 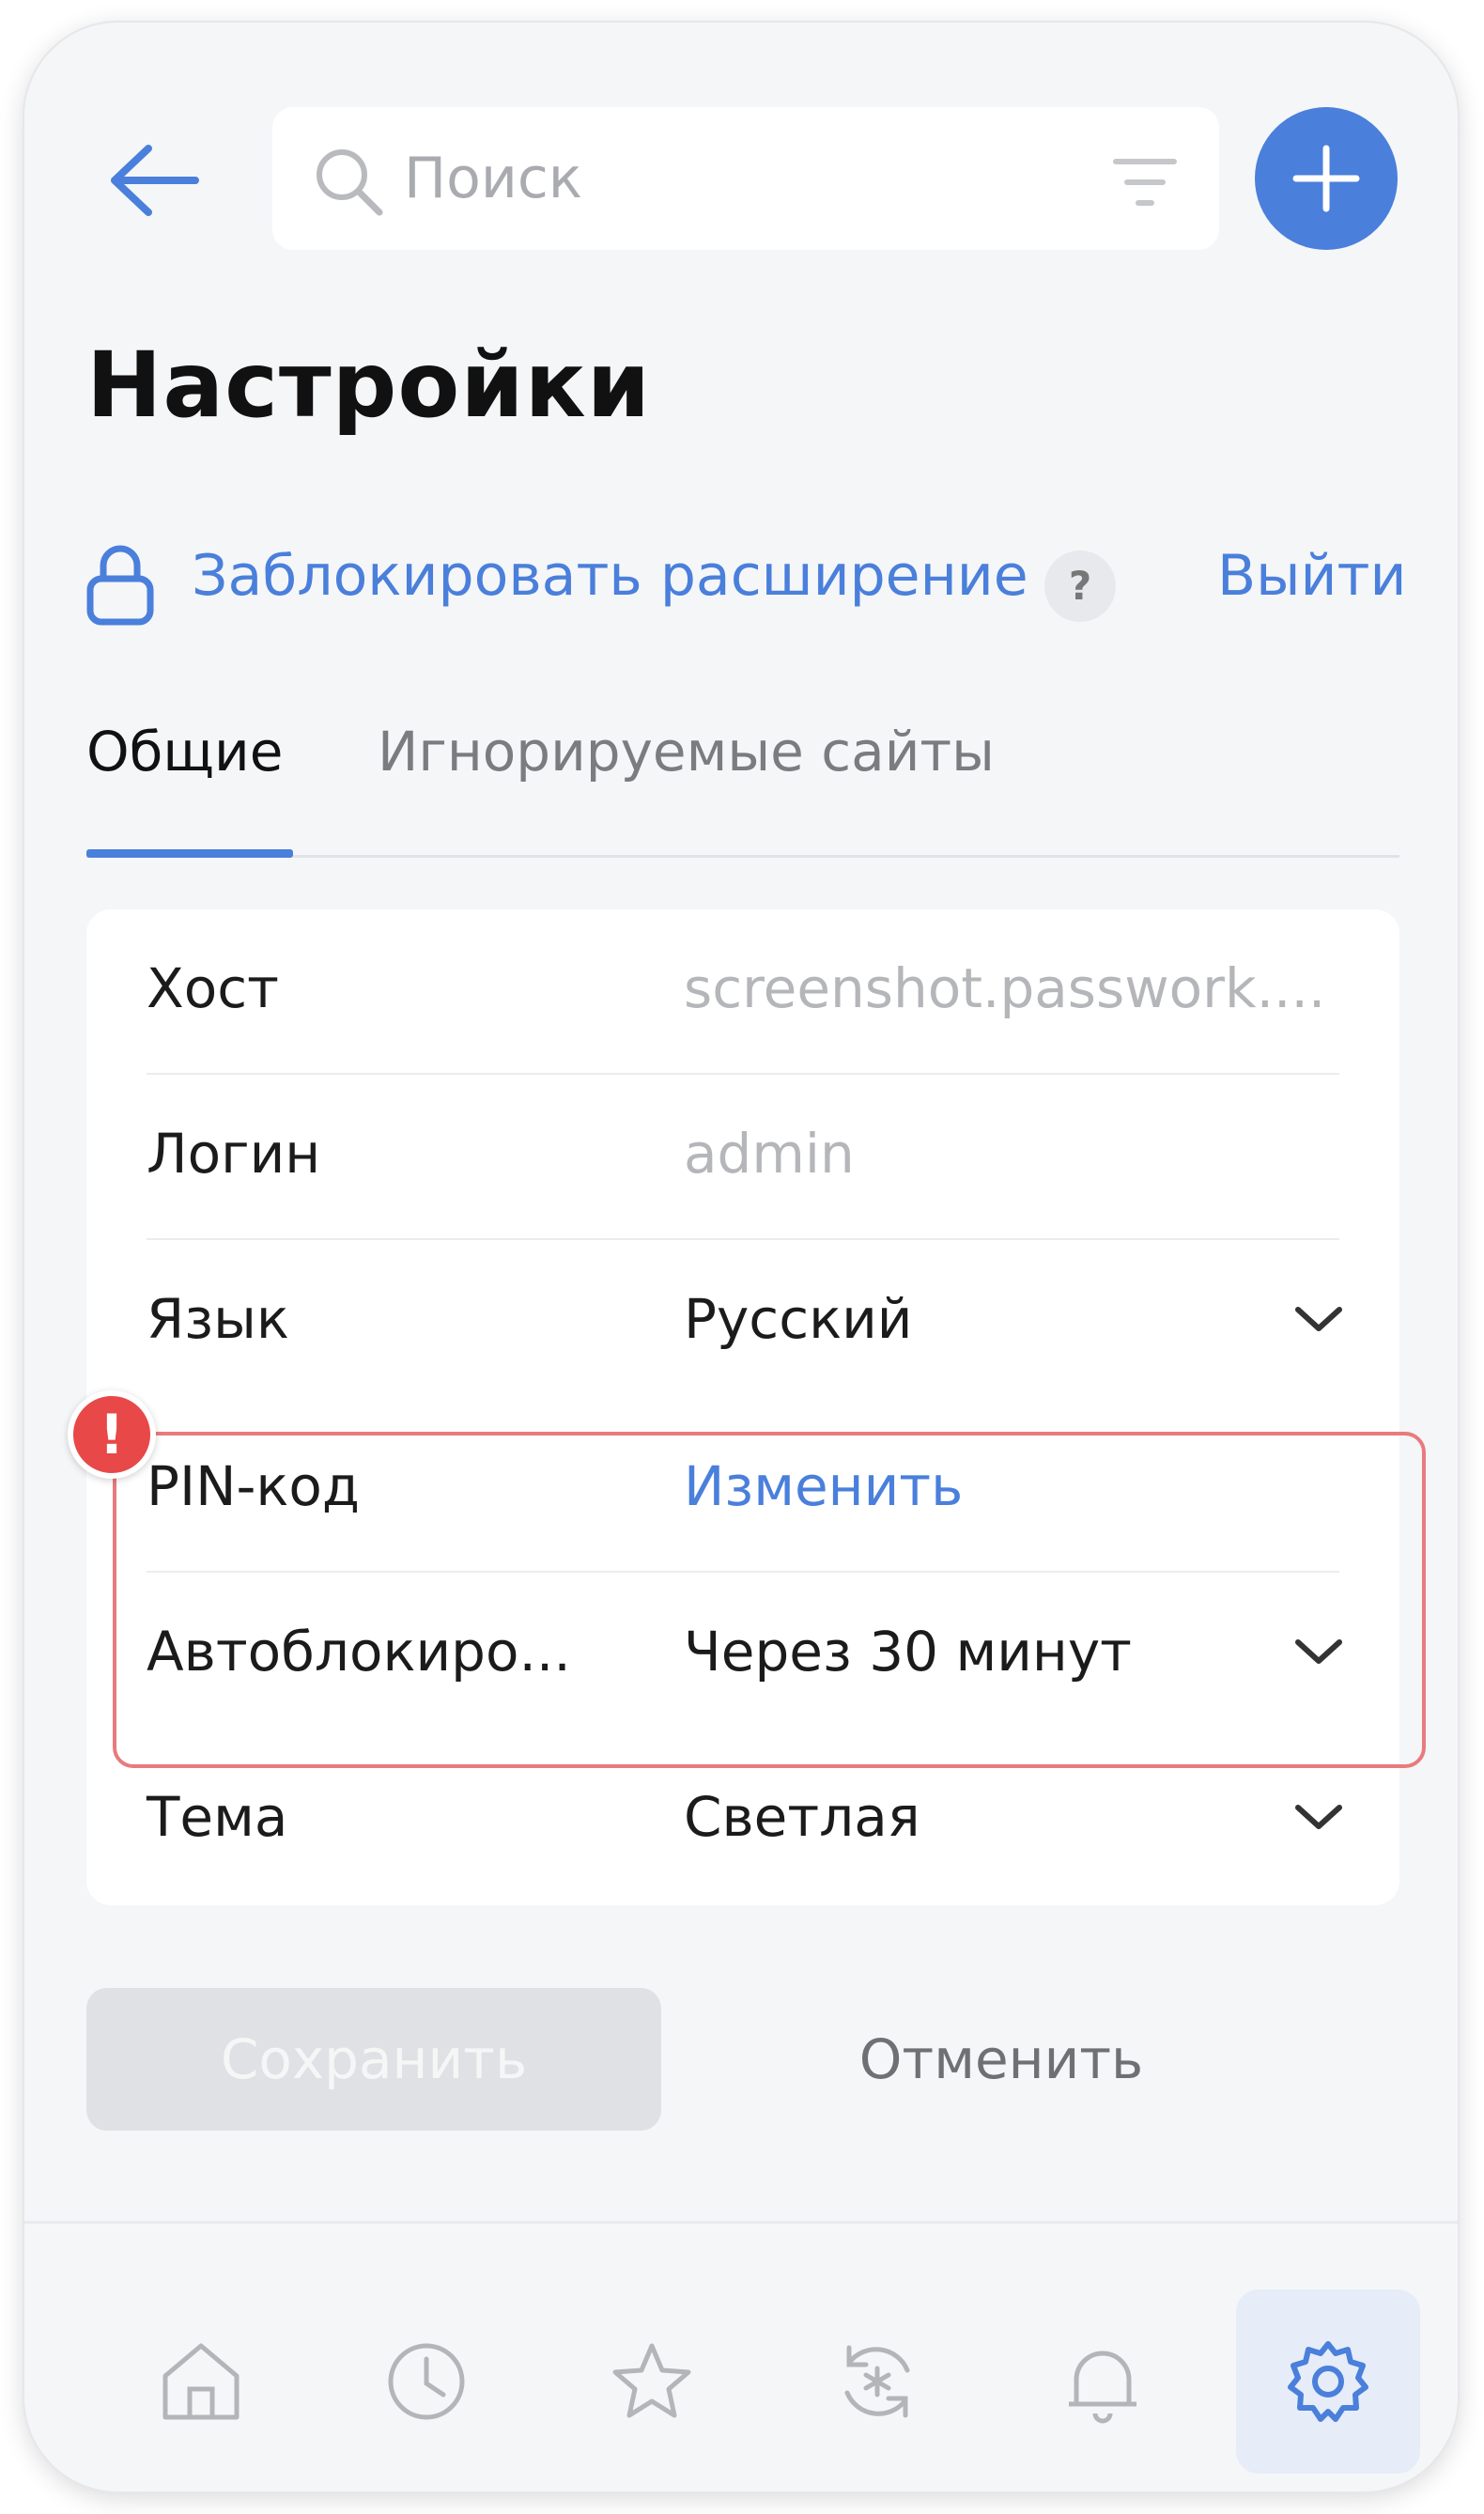 What do you see at coordinates (184, 752) in the screenshot?
I see `tab-general: Общие` at bounding box center [184, 752].